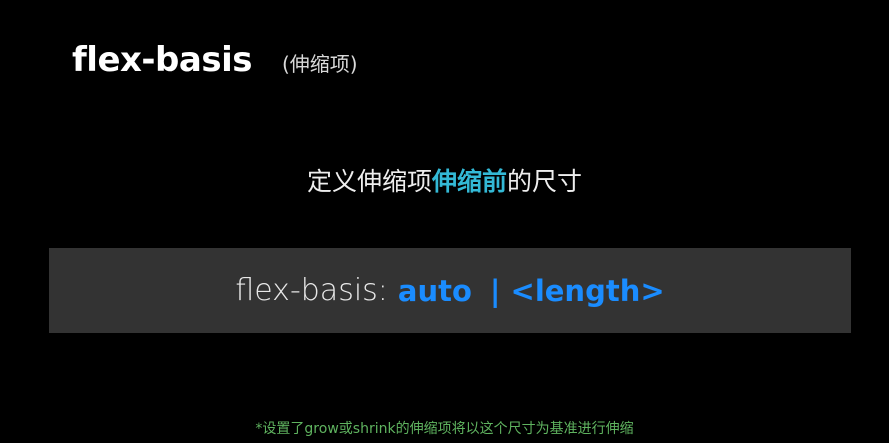 This screenshot has height=443, width=889. I want to click on syntax-value-auto: auto, so click(434, 290).